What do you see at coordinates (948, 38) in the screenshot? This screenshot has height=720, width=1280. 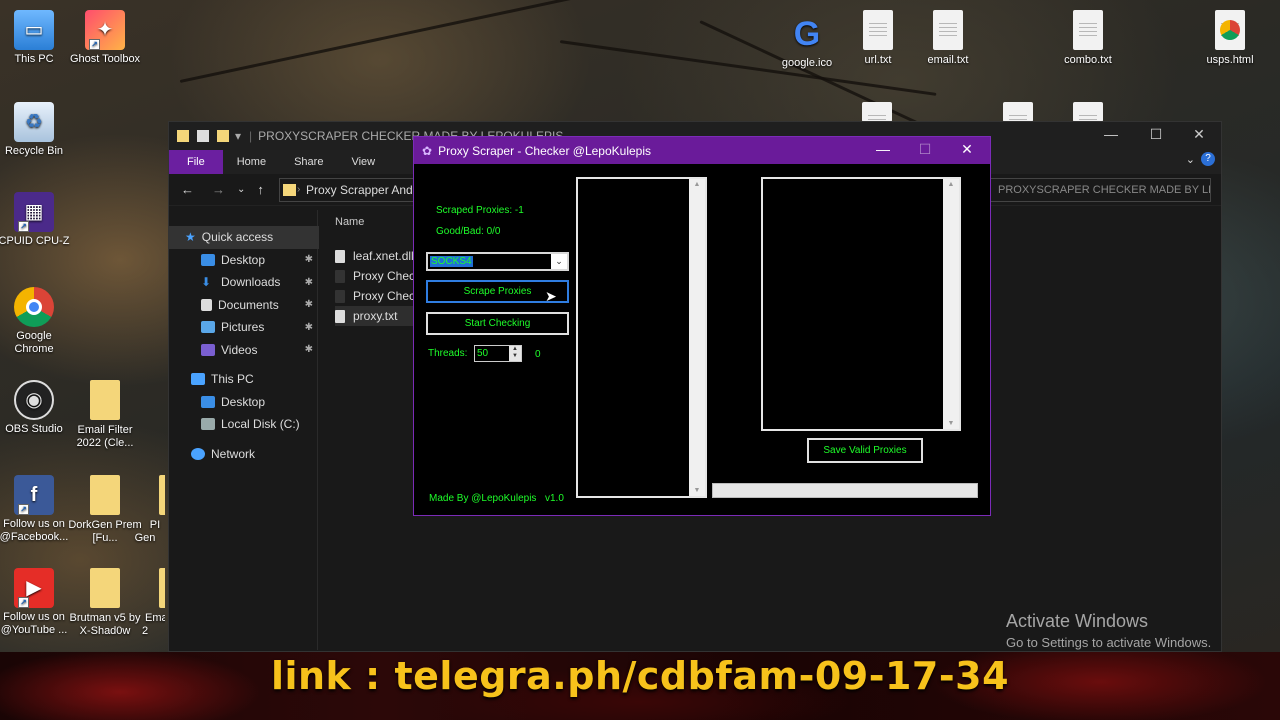 I see `desktop-icon-email-txt: email.txt` at bounding box center [948, 38].